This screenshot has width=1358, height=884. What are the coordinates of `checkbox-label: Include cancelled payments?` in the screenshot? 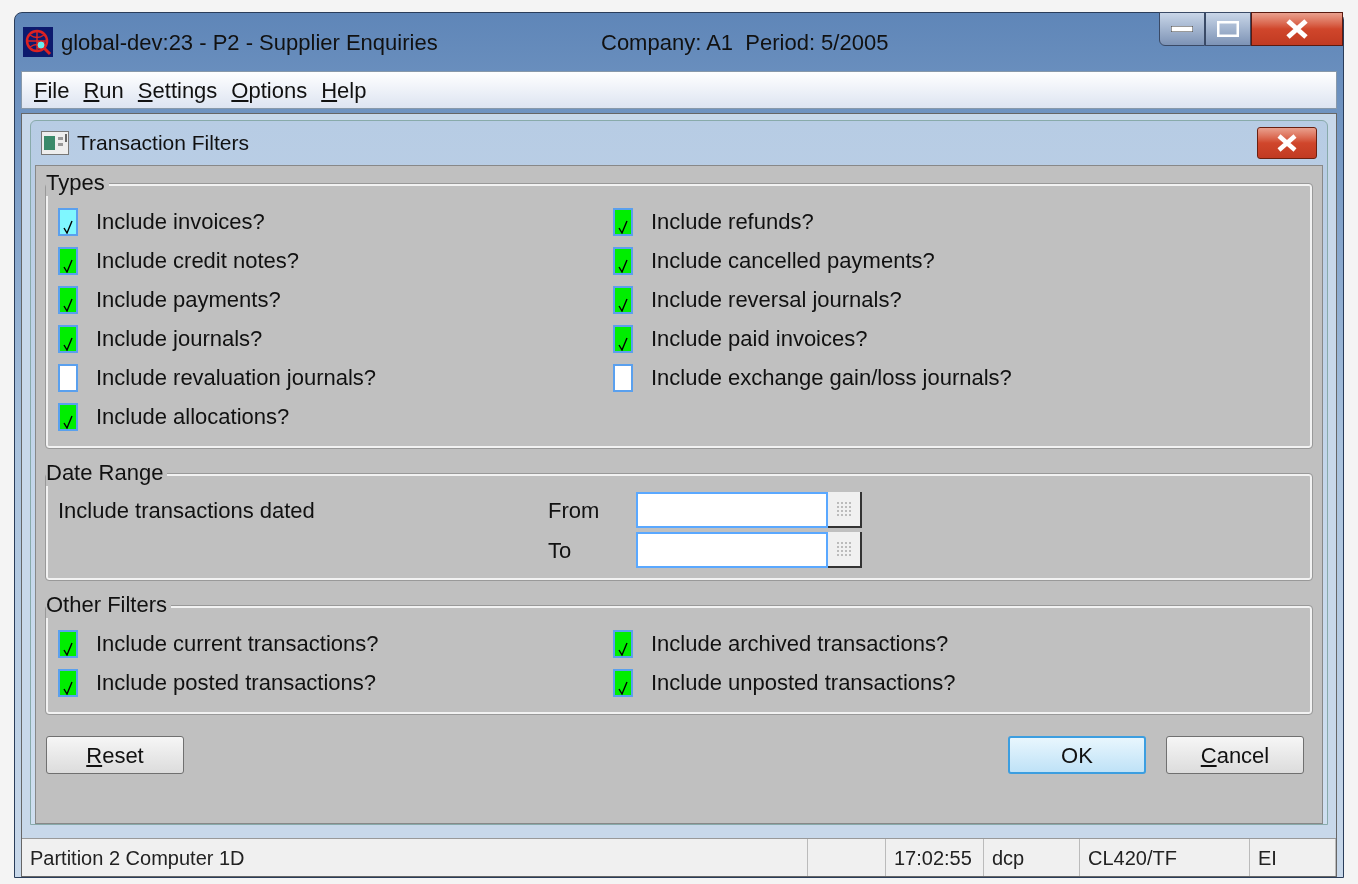 It's located at (793, 261).